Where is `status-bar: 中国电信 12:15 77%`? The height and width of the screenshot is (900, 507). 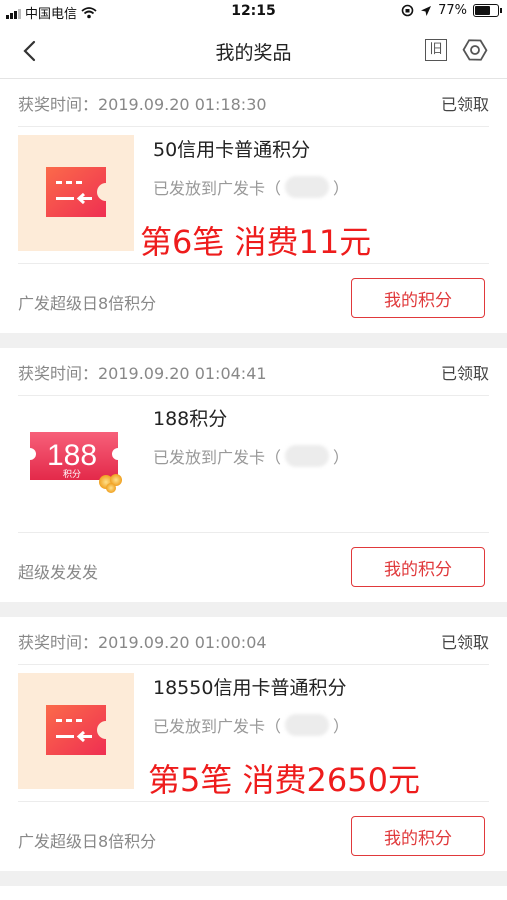 status-bar: 中国电信 12:15 77% is located at coordinates (253, 12).